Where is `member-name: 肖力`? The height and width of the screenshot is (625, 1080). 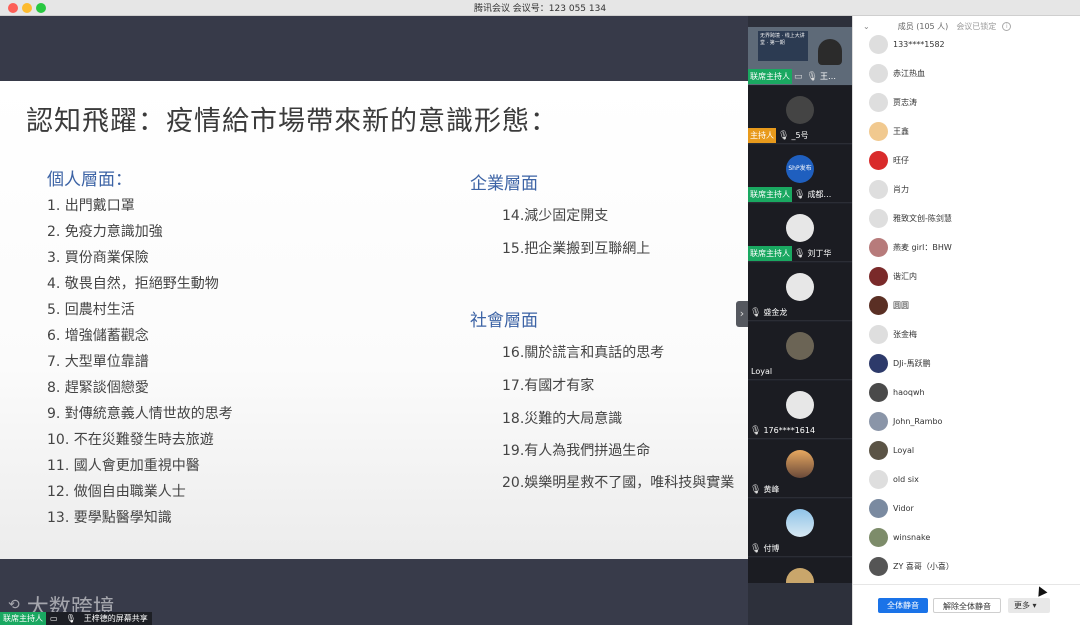 member-name: 肖力 is located at coordinates (901, 189).